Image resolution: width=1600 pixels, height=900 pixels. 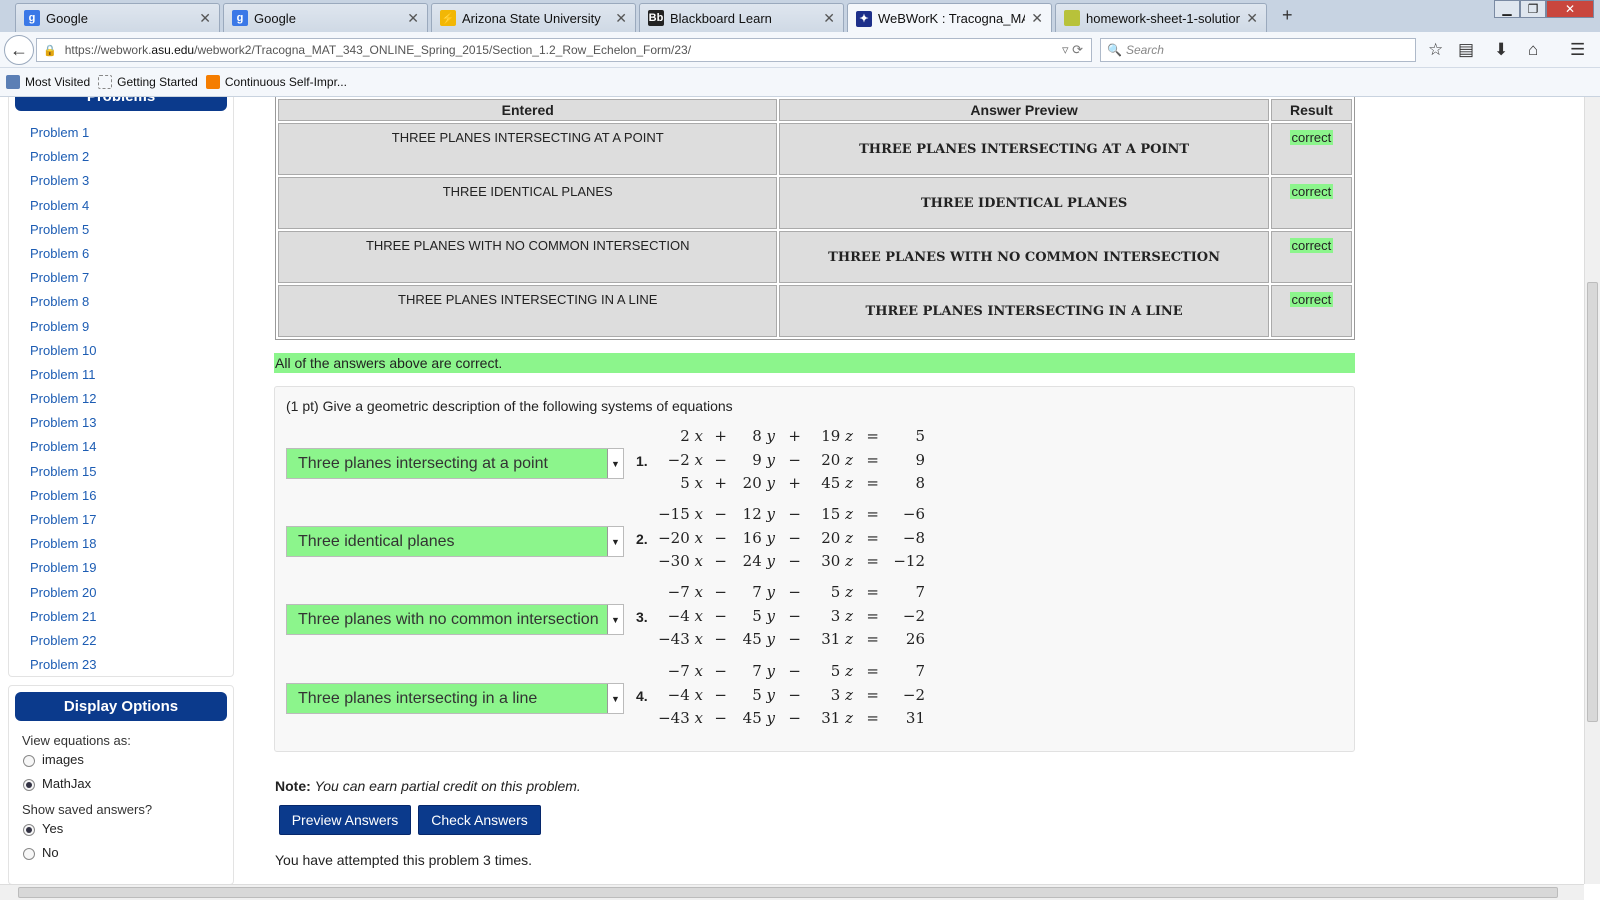 I want to click on bookmark-most-visited: Most Visited, so click(x=48, y=82).